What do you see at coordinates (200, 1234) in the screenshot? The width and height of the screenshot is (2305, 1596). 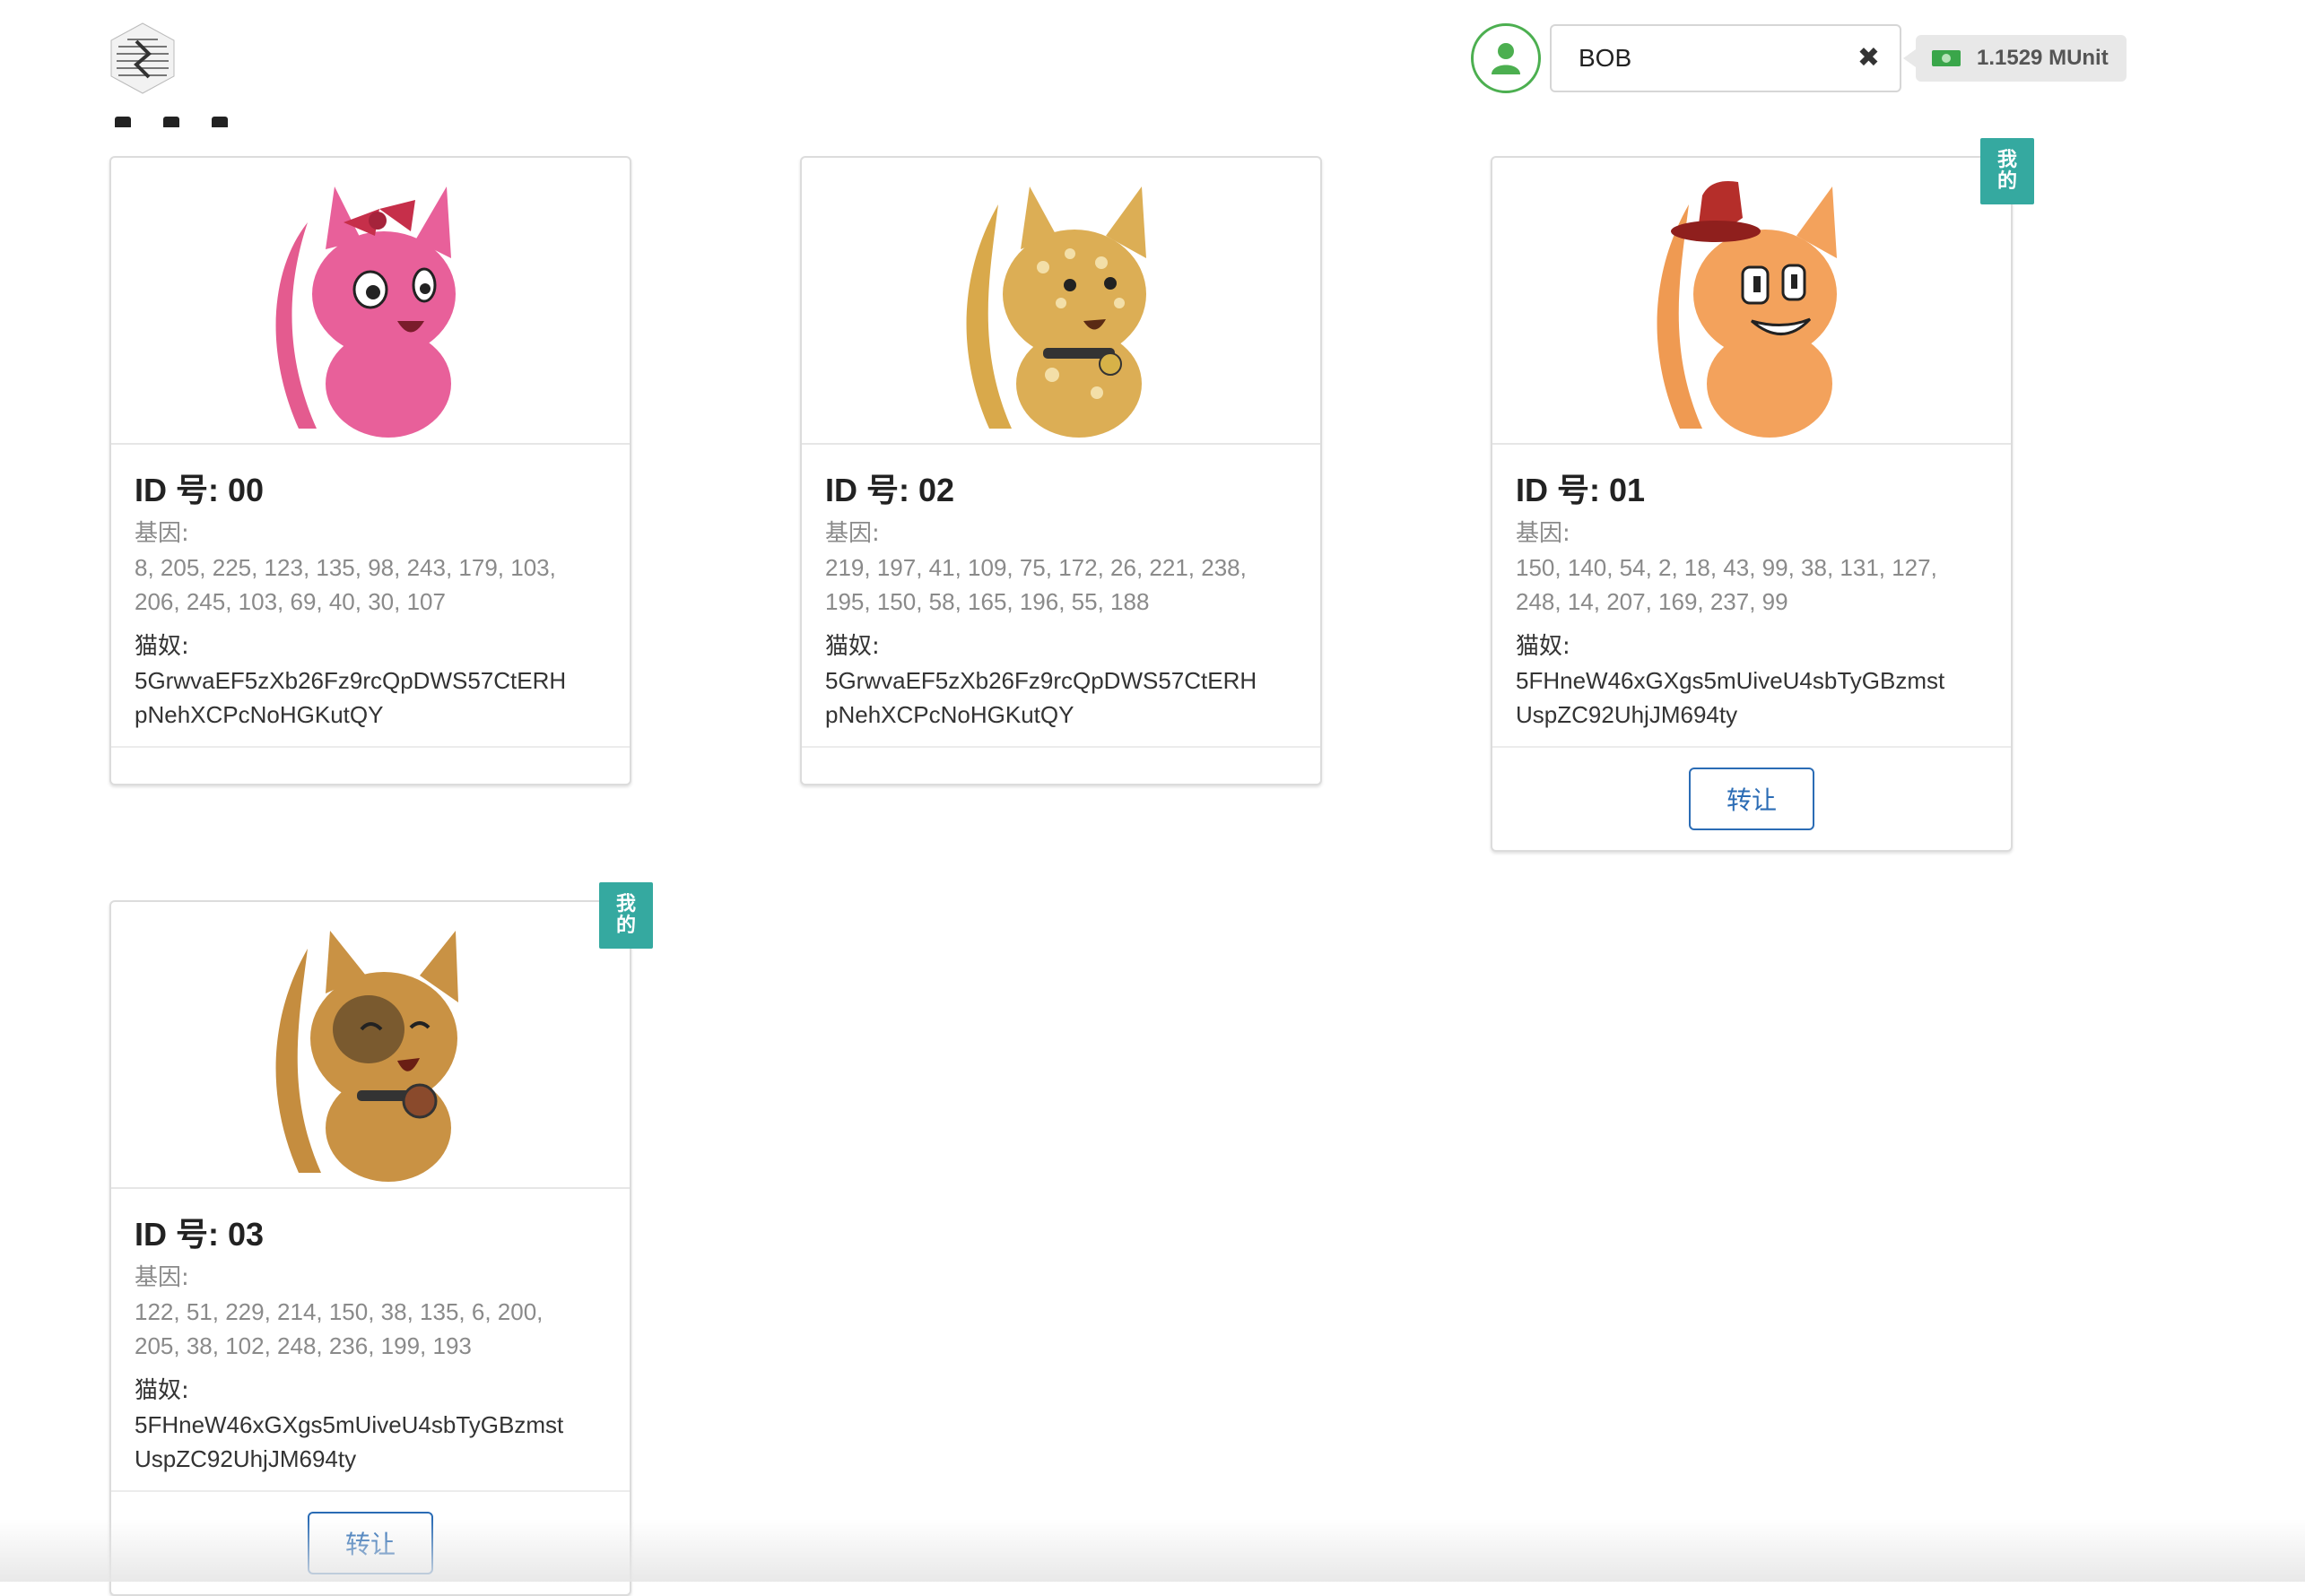 I see `kitty-id: ID 号: 03` at bounding box center [200, 1234].